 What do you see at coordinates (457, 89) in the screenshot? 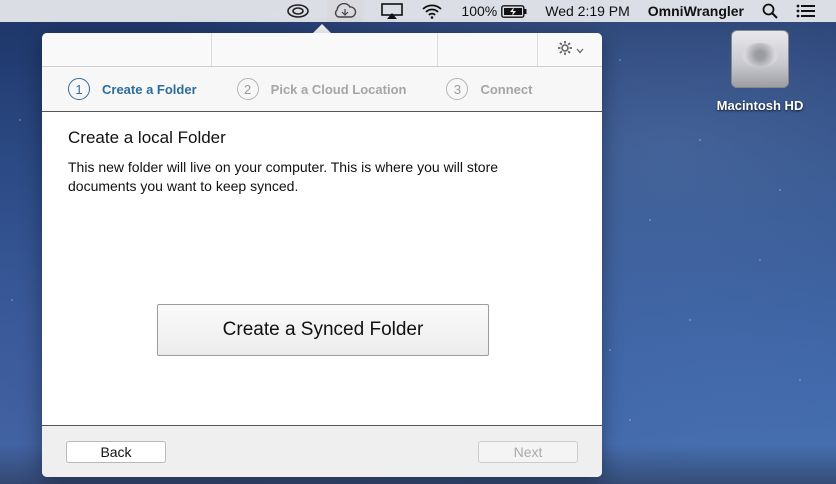
I see `step-number: 3` at bounding box center [457, 89].